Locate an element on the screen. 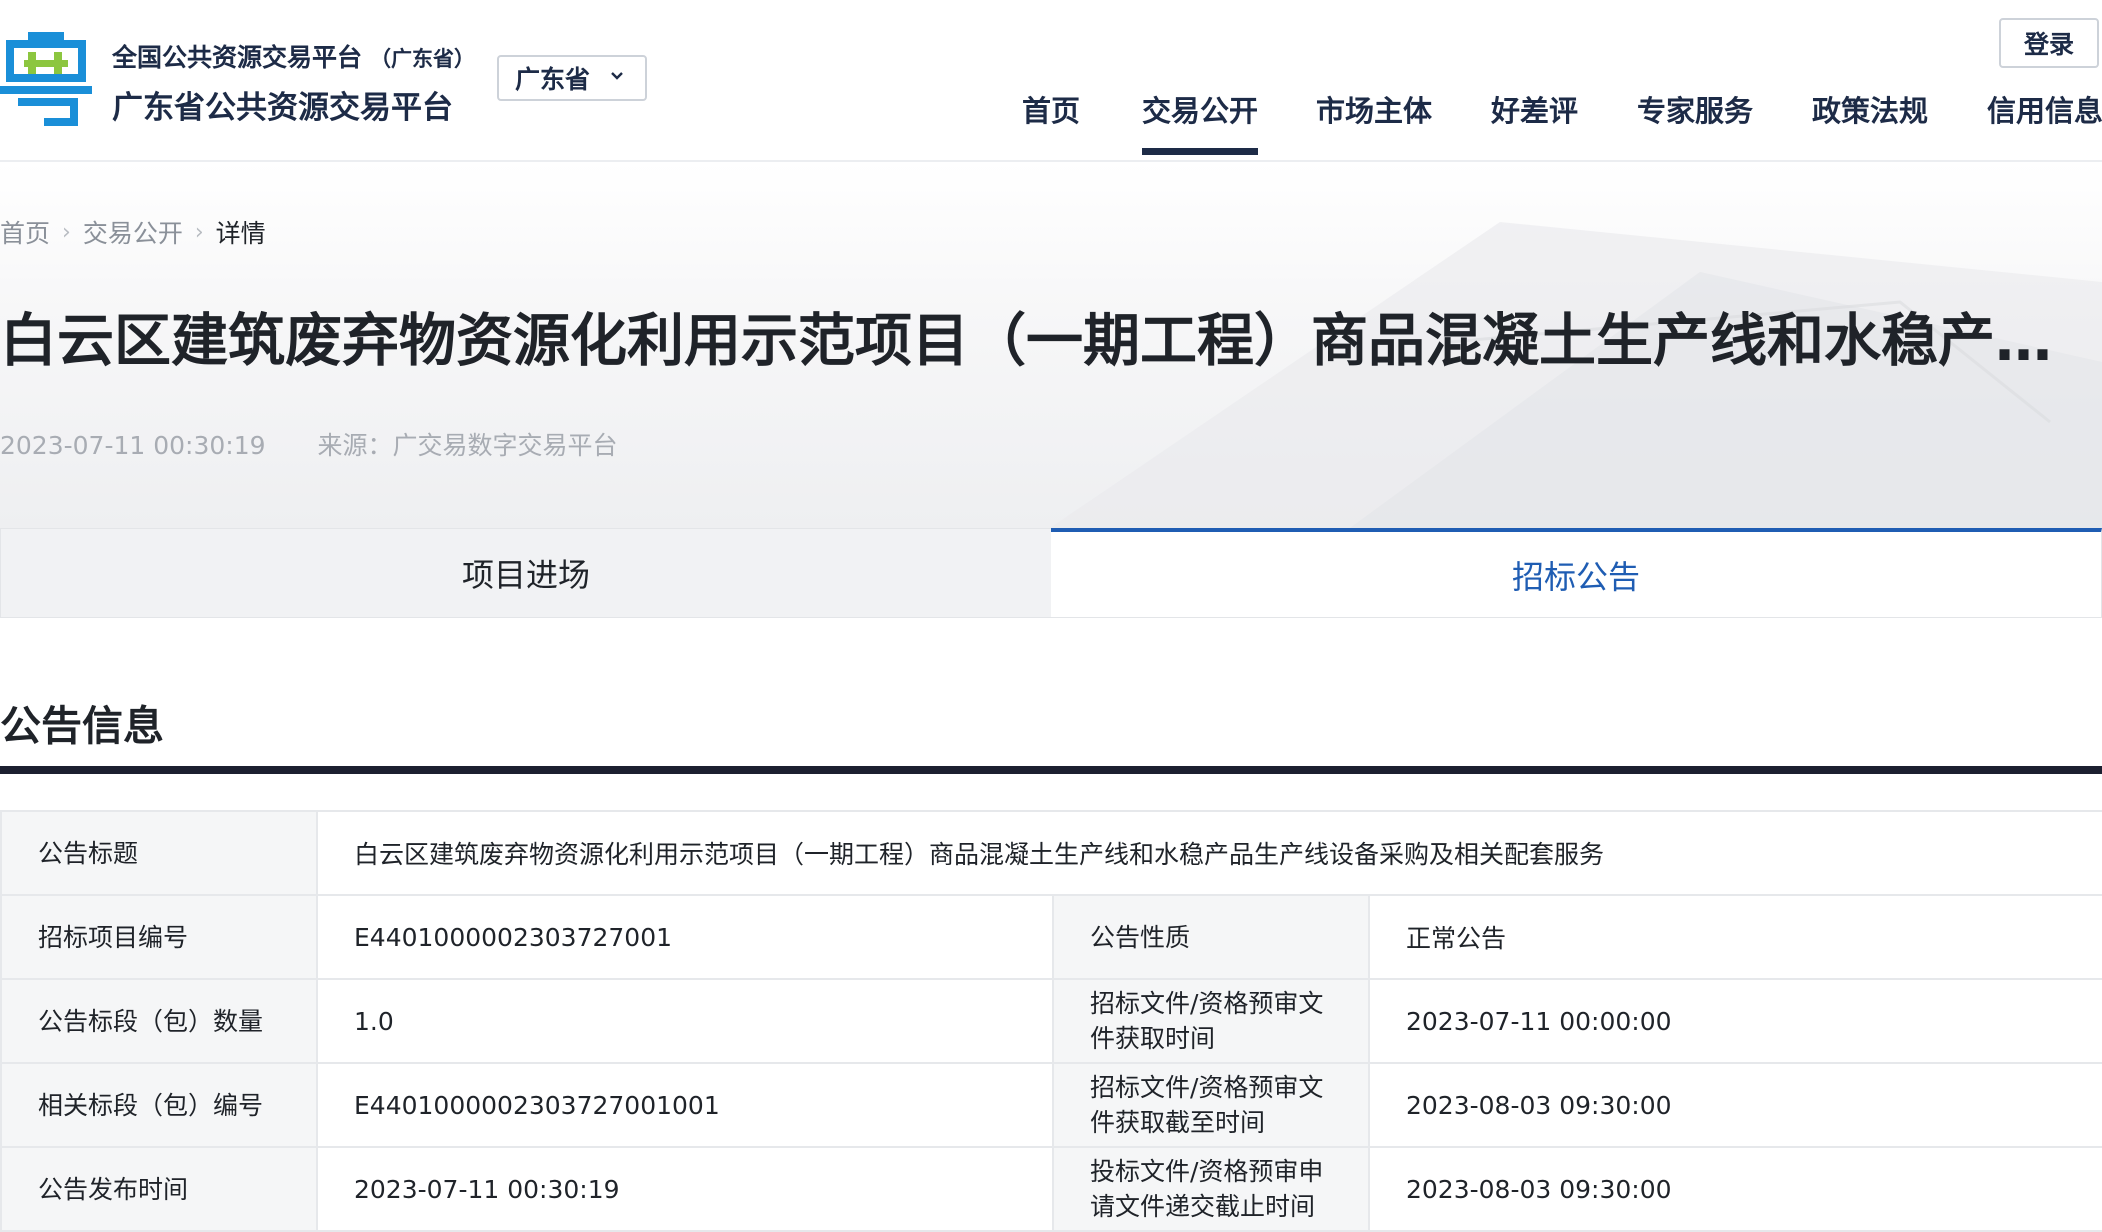  label-doc-obtain-time: 招标文件/资格预审文件获取时间 is located at coordinates (1211, 1021).